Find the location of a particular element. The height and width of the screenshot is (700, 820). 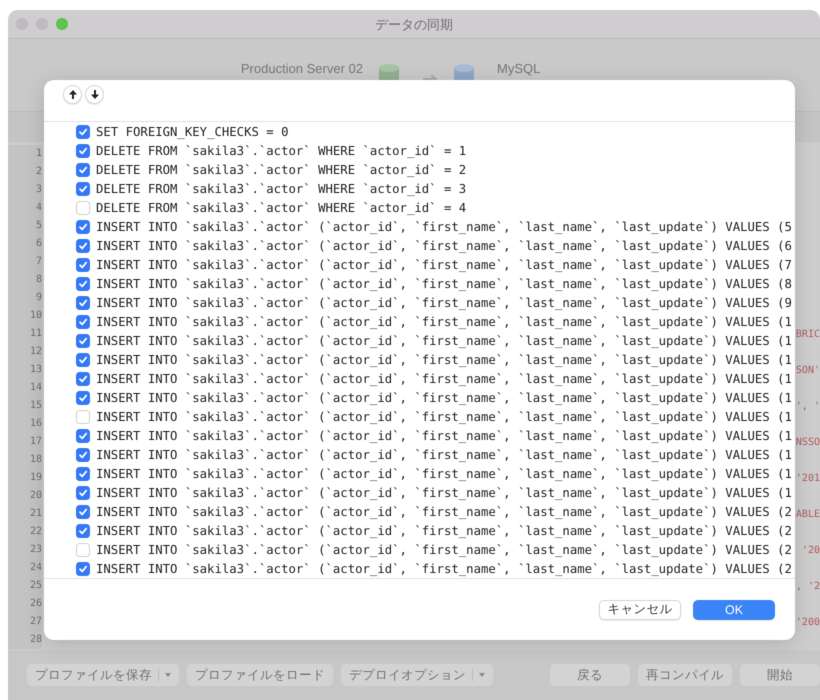

code-text: NSSO is located at coordinates (808, 442).